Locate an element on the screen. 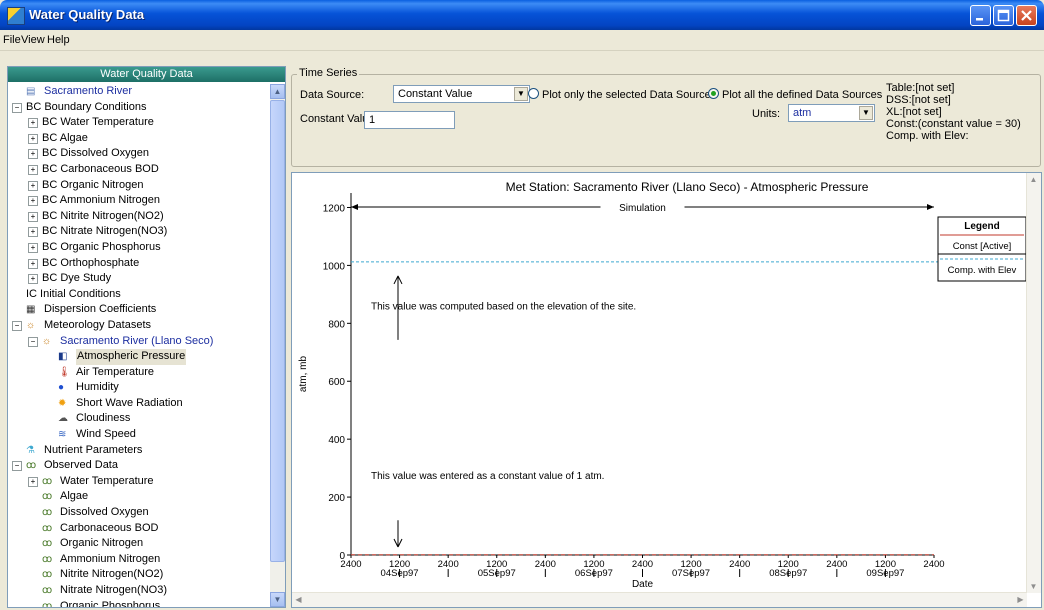 The width and height of the screenshot is (1044, 610). tree-item-label: Wind Speed is located at coordinates (106, 434).